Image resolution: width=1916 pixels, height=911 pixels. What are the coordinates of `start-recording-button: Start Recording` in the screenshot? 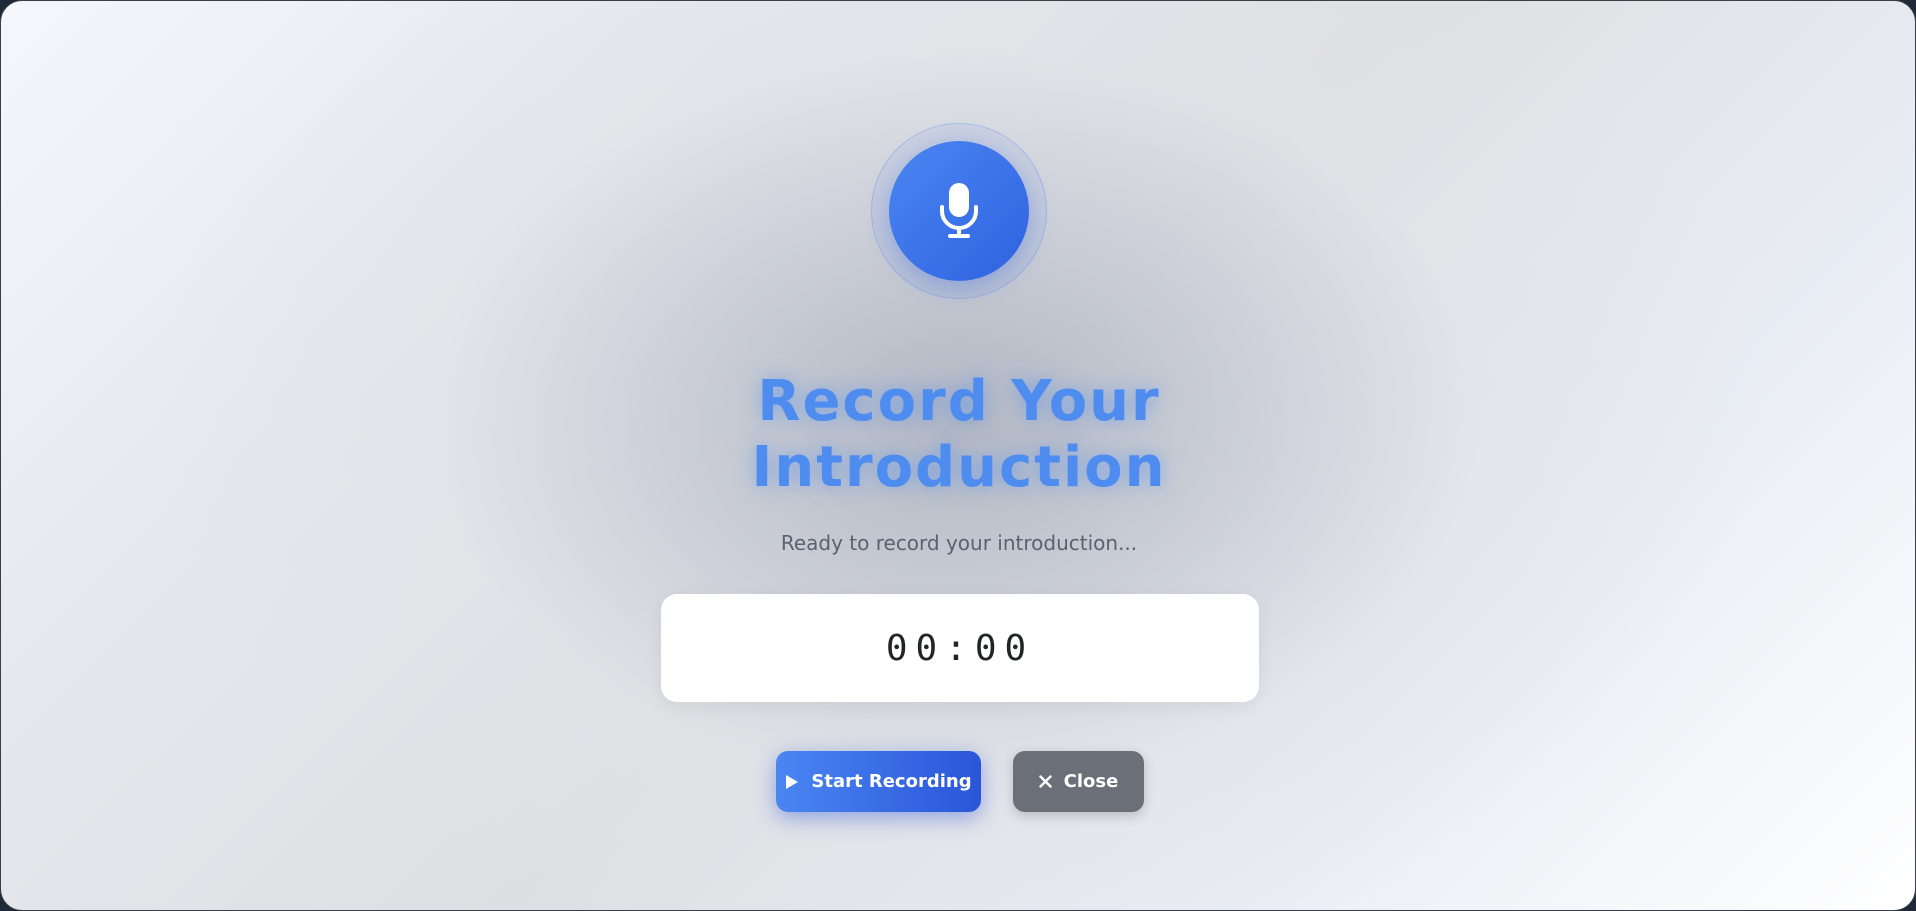 It's located at (878, 781).